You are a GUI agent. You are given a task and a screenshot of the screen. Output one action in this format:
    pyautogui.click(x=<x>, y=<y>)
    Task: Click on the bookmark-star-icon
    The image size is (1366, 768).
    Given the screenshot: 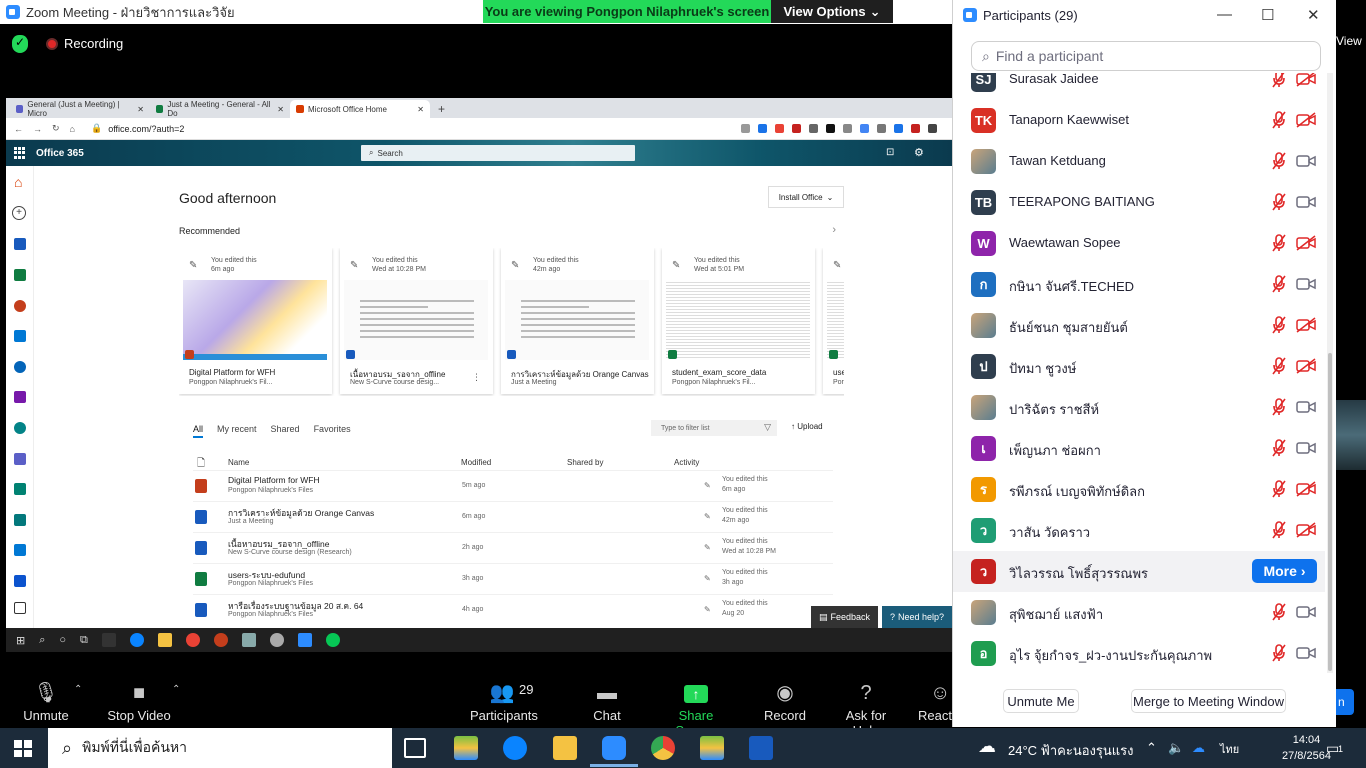 What is the action you would take?
    pyautogui.click(x=762, y=128)
    